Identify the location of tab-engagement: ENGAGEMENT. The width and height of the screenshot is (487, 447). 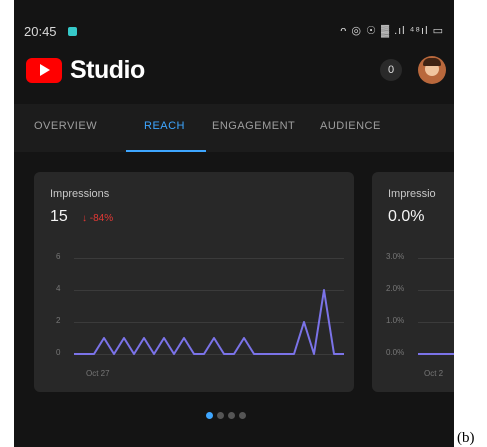
(253, 126).